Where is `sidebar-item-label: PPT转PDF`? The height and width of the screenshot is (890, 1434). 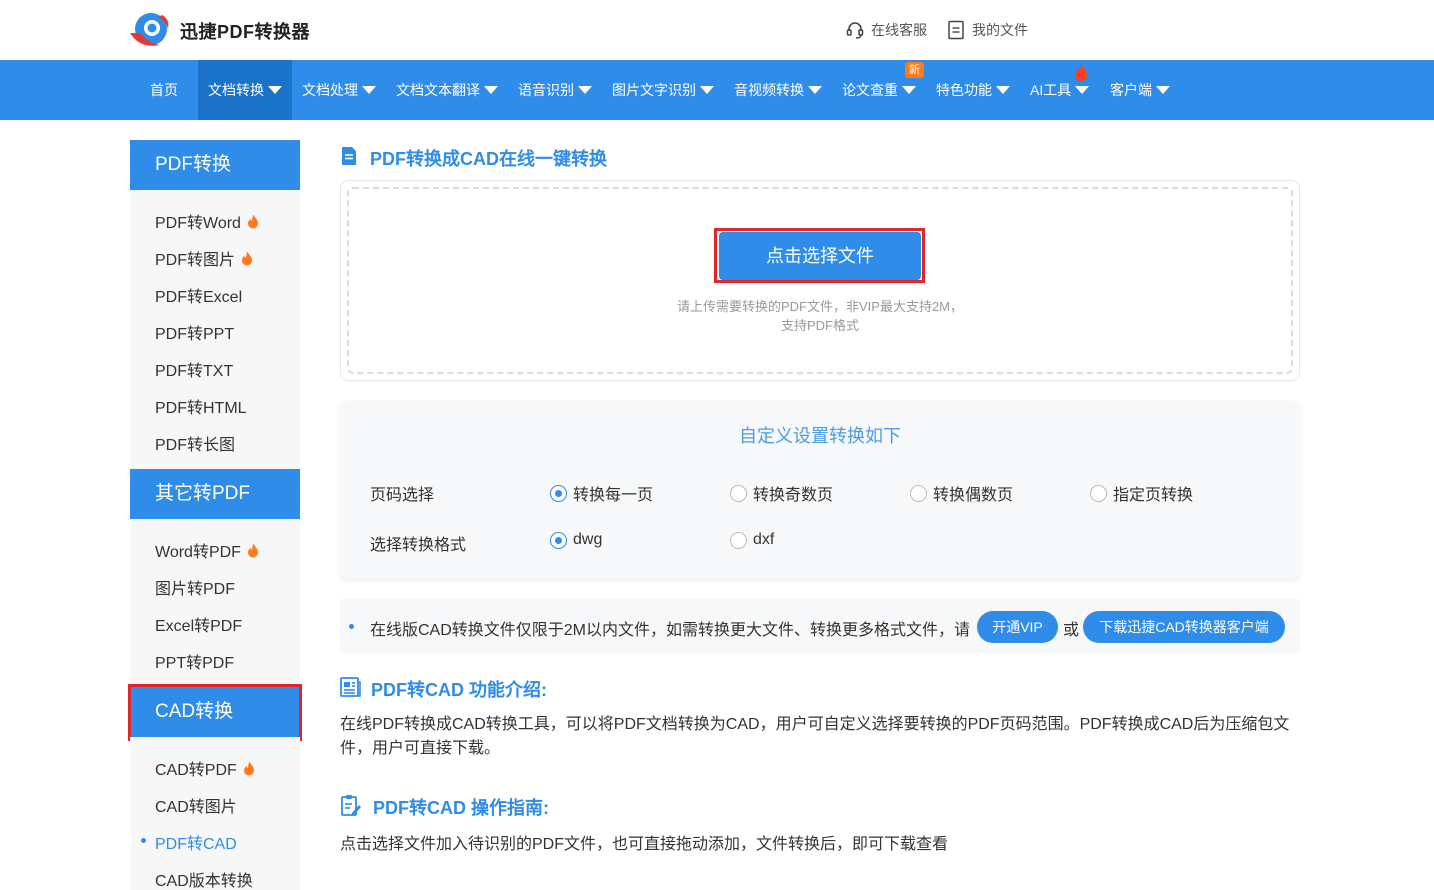
sidebar-item-label: PPT转PDF is located at coordinates (195, 663).